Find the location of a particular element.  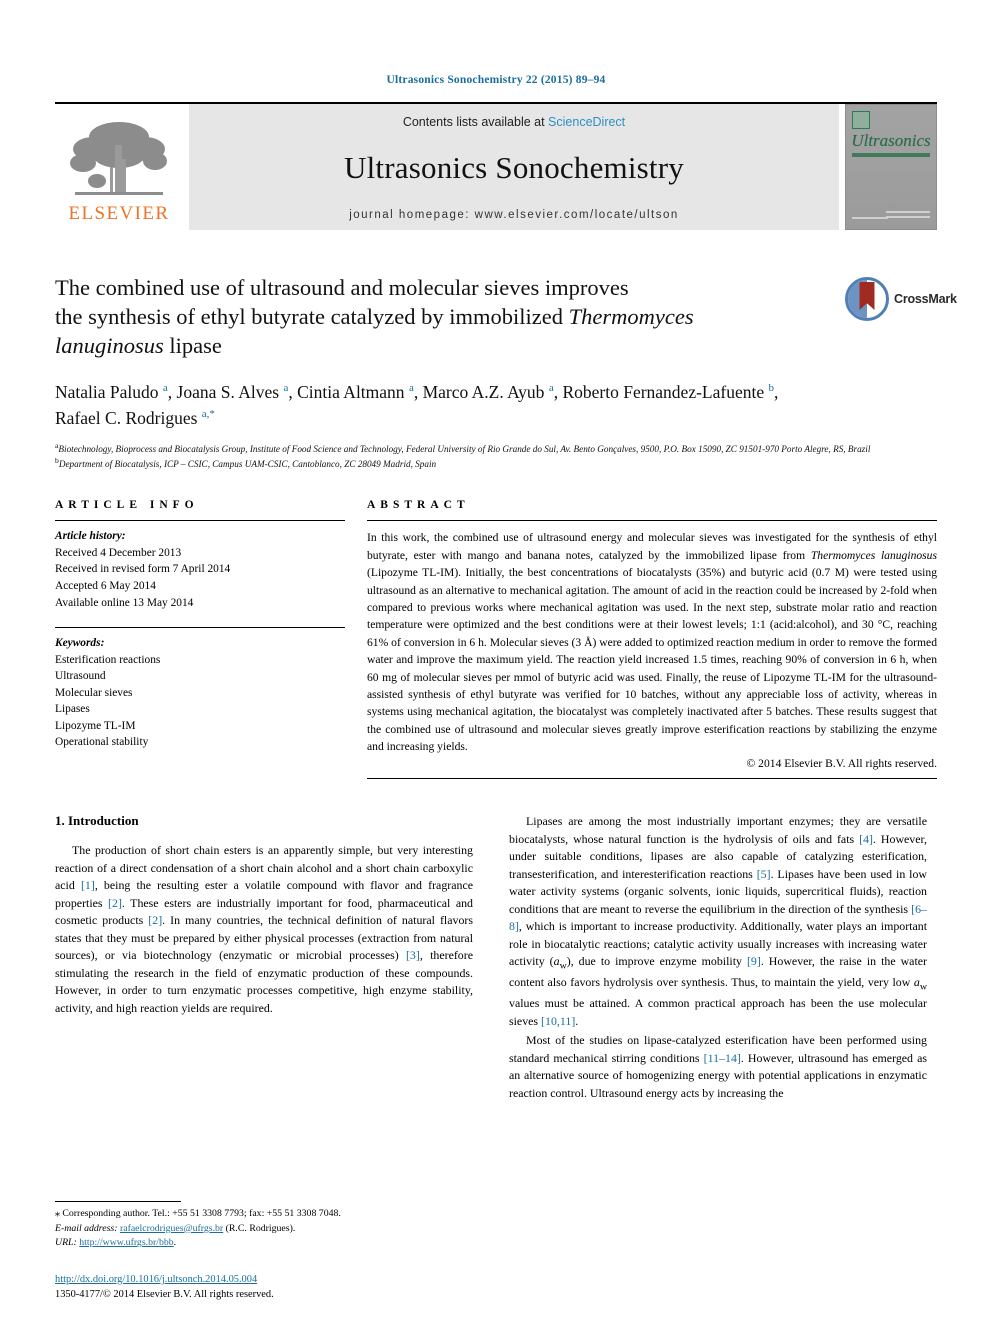

abstract-heading: ABSTRACT is located at coordinates (418, 505).